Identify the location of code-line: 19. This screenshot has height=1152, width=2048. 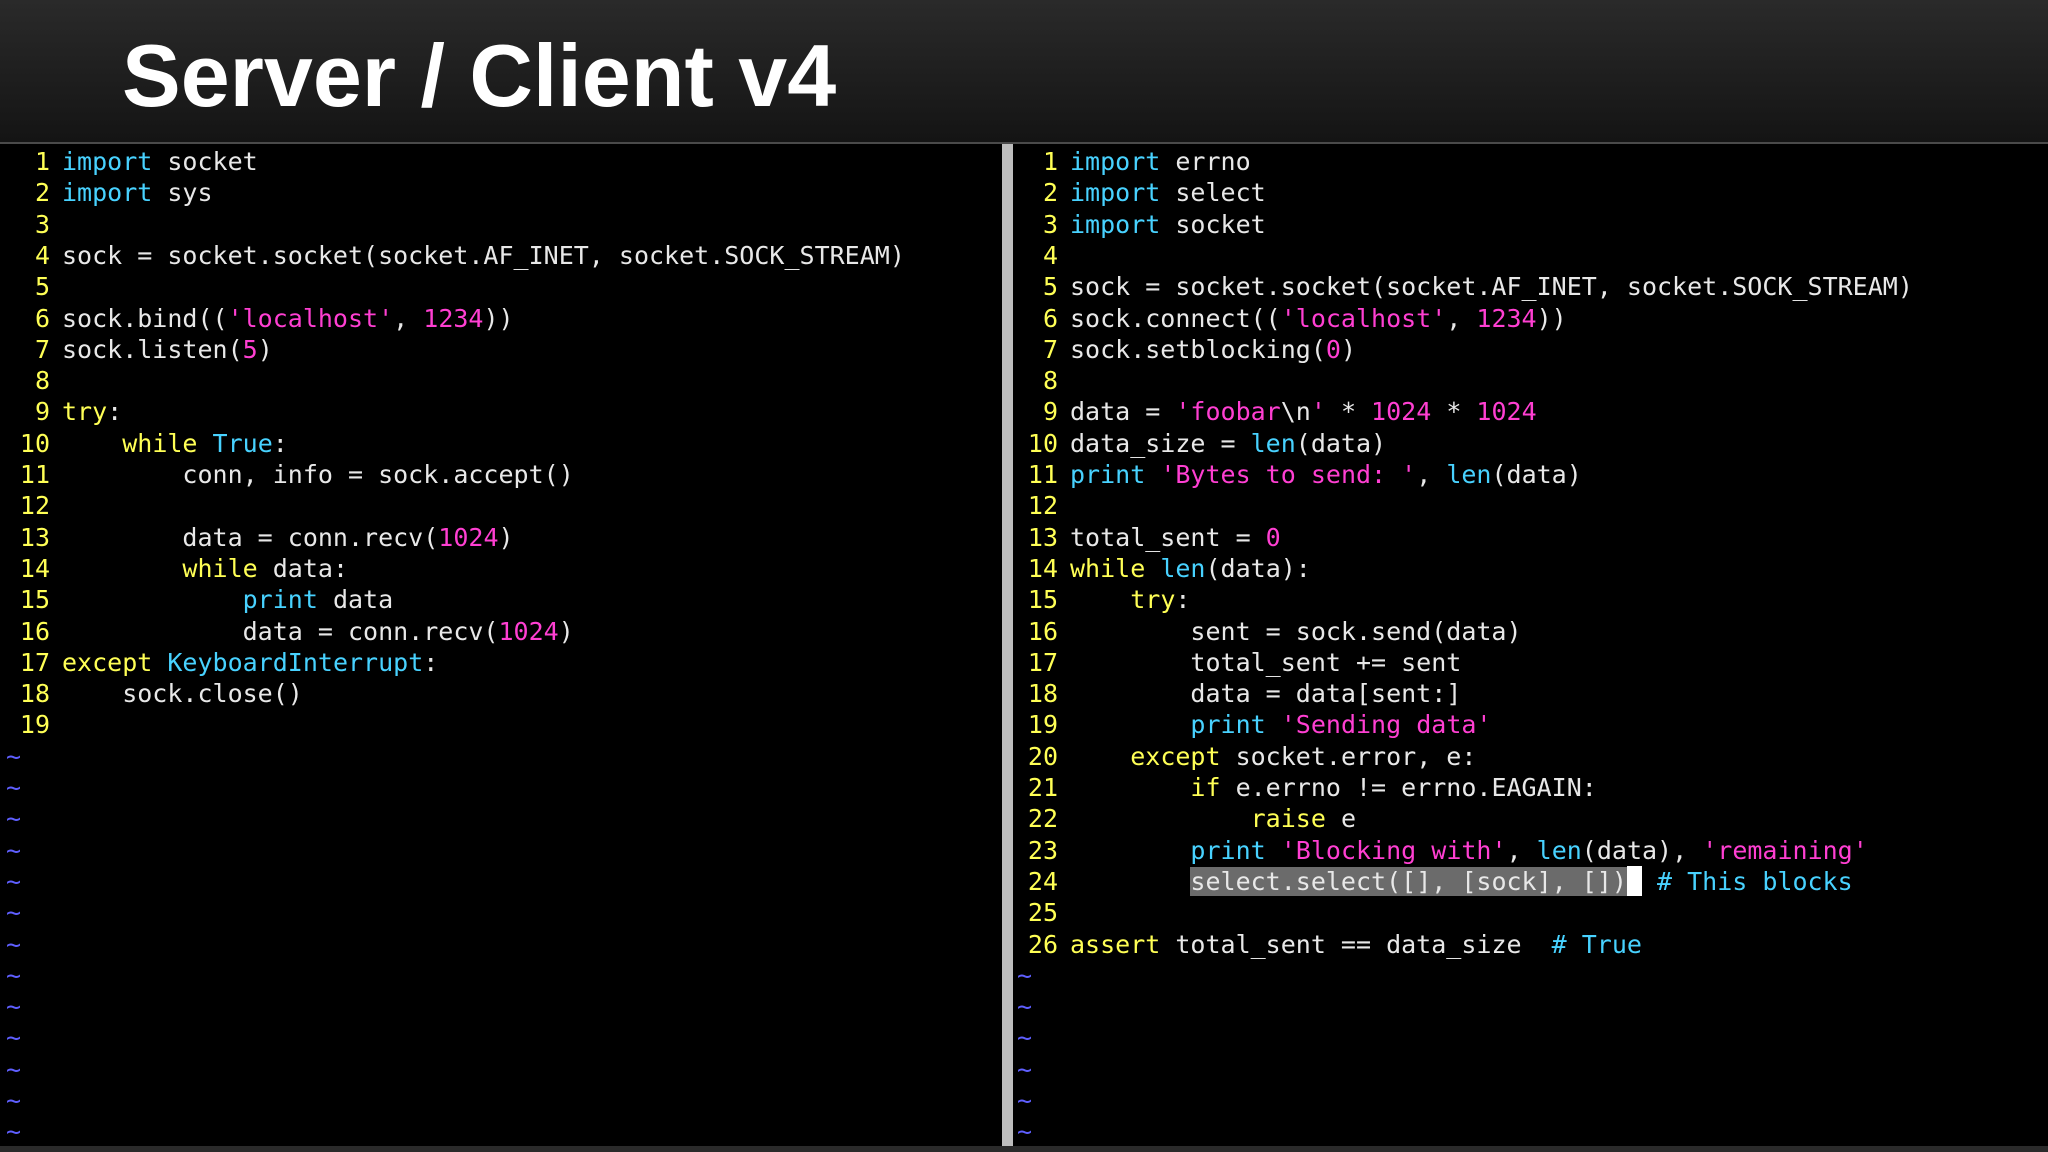
(31, 724).